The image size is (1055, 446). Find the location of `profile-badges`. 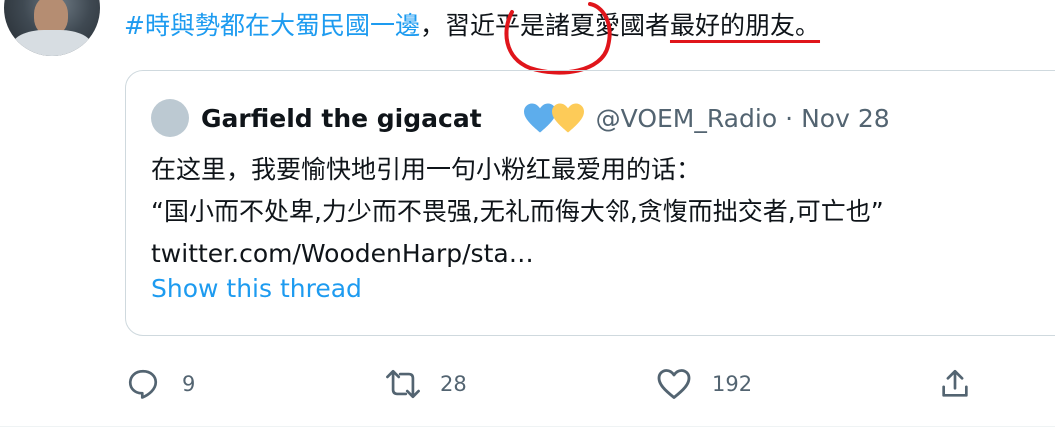

profile-badges is located at coordinates (554, 118).